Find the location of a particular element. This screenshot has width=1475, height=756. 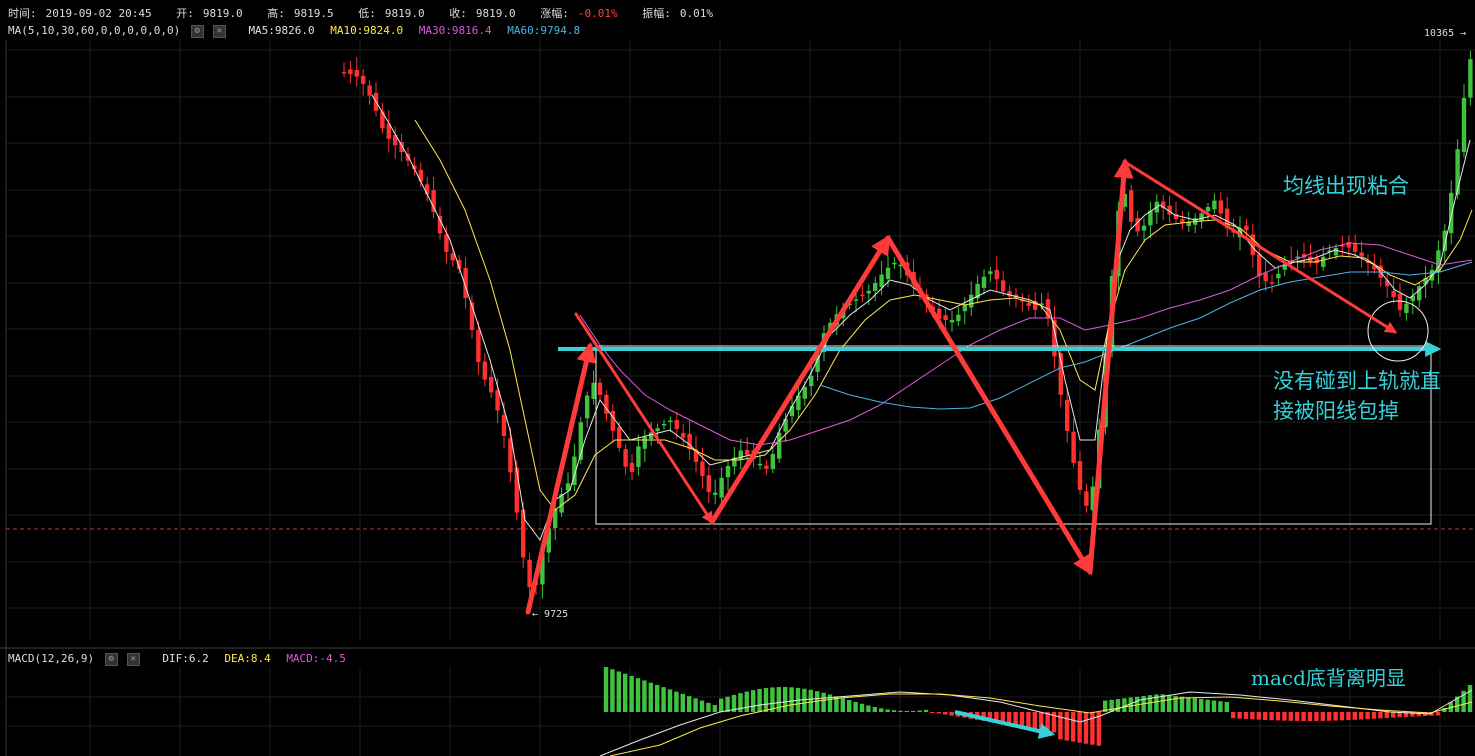

low-price-marker: ← 9725 is located at coordinates (550, 614).